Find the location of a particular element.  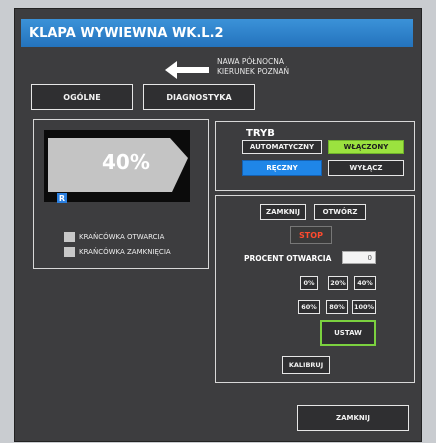

mode-panel: TRYB AUTOMATYCZNY WŁĄCZONY RĘCZNY WYŁĄCZ is located at coordinates (315, 156).